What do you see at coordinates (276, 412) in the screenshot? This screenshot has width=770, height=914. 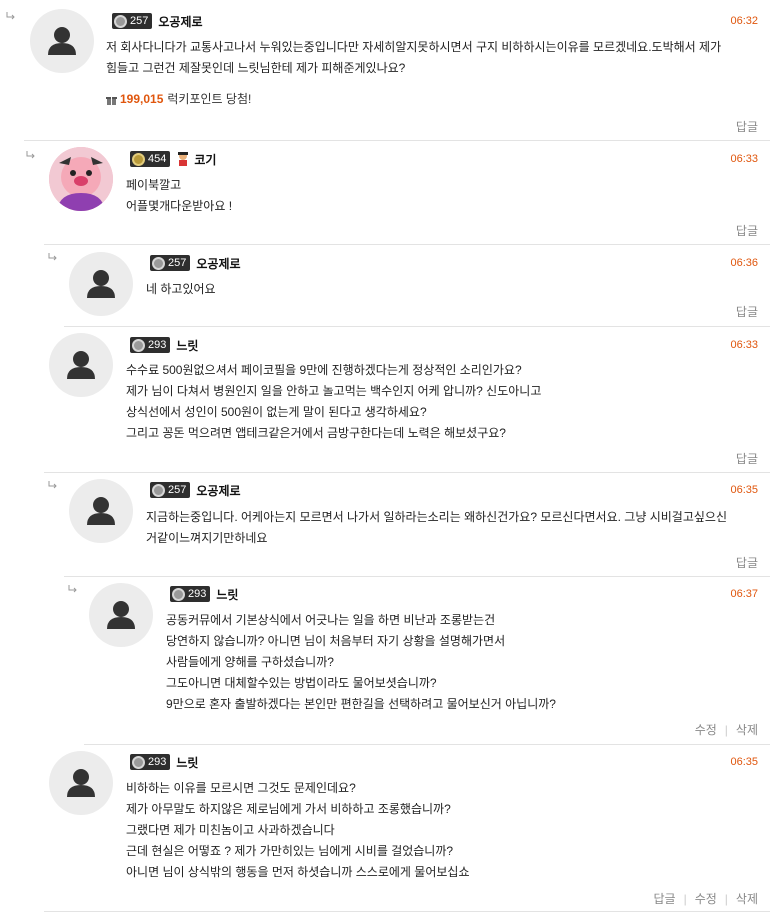 I see `comment-line: 상식선에서 성인이 500원이 없는게 말이 된다고 생각하세요?` at bounding box center [276, 412].